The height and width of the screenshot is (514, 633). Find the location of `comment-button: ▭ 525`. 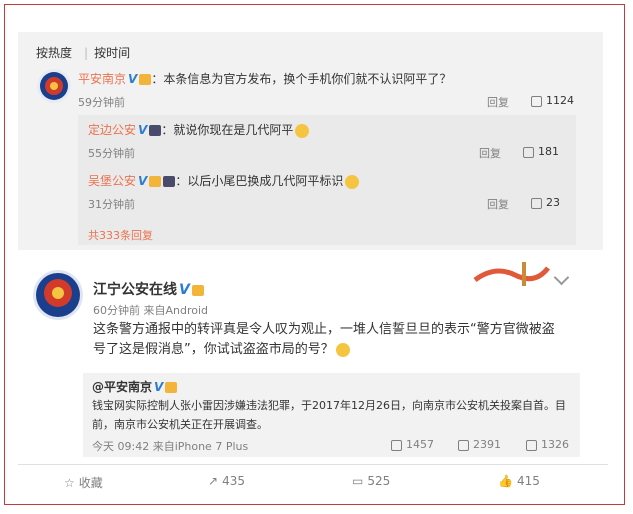

comment-button: ▭ 525 is located at coordinates (371, 481).